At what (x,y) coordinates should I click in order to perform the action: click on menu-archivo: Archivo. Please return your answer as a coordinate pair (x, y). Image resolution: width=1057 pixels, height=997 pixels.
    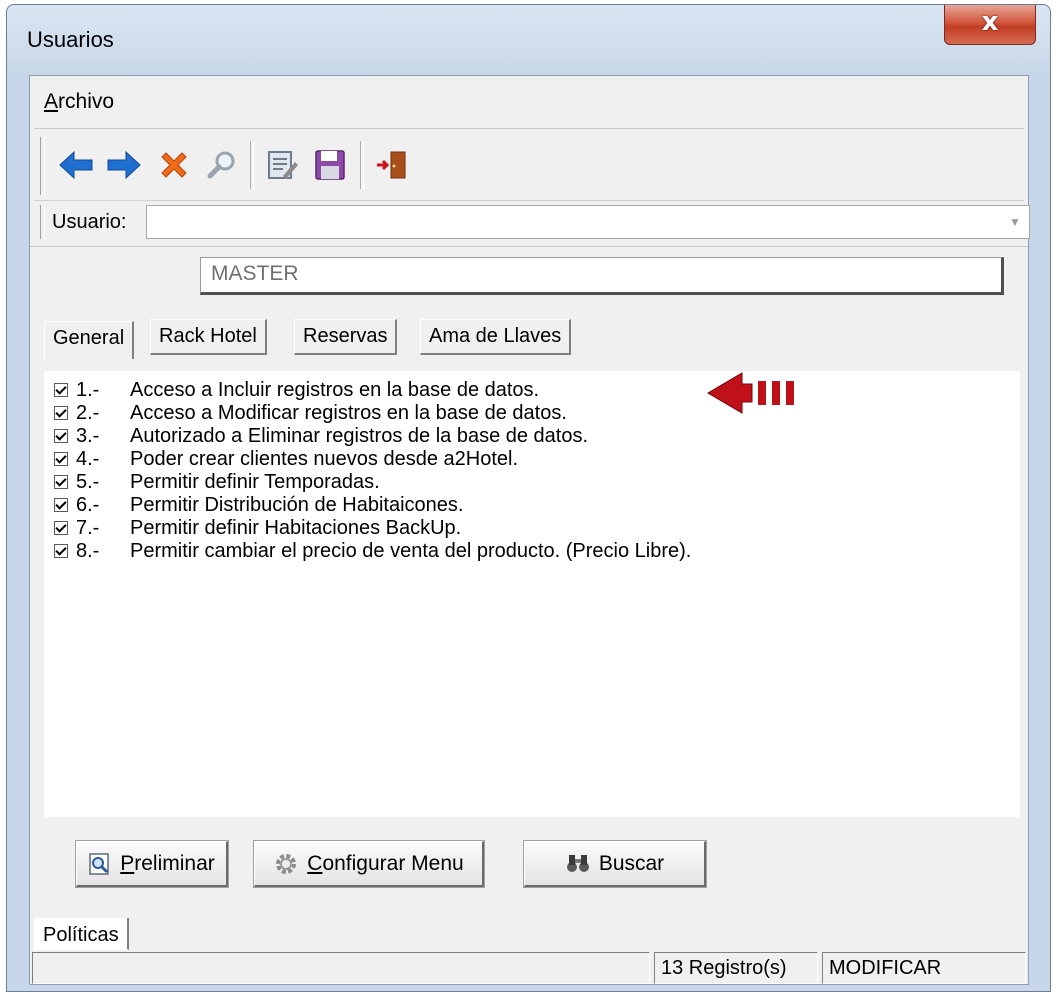
    Looking at the image, I should click on (79, 102).